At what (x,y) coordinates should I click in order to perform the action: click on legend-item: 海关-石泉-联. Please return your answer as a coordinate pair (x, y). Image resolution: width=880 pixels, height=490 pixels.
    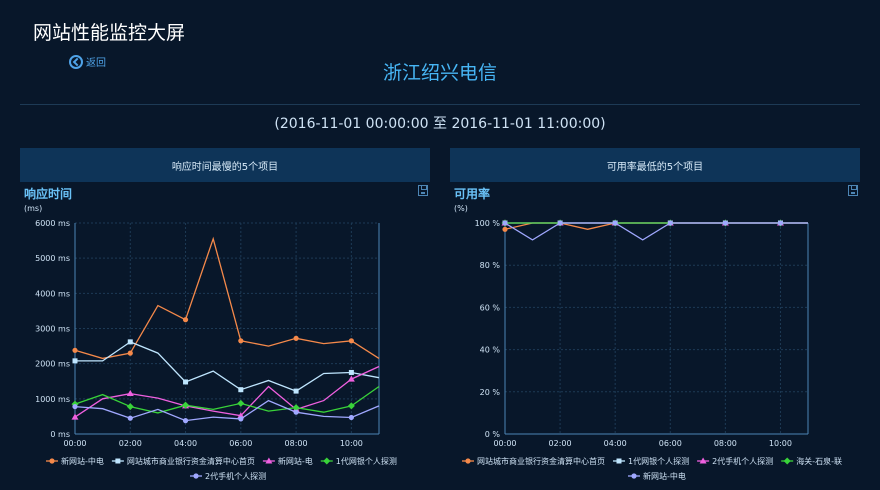
    Looking at the image, I should click on (811, 461).